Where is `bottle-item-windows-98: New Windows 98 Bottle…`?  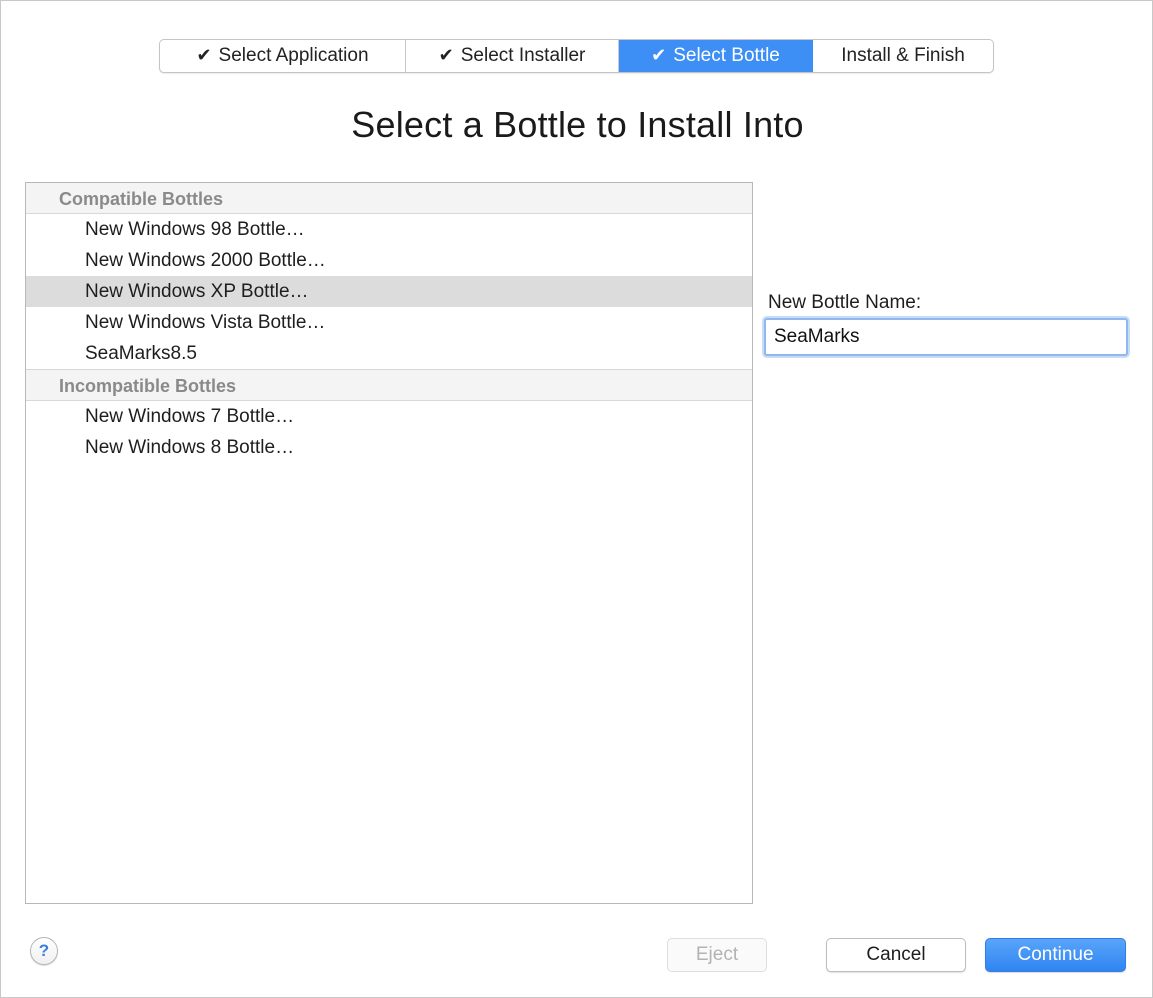
bottle-item-windows-98: New Windows 98 Bottle… is located at coordinates (389, 229).